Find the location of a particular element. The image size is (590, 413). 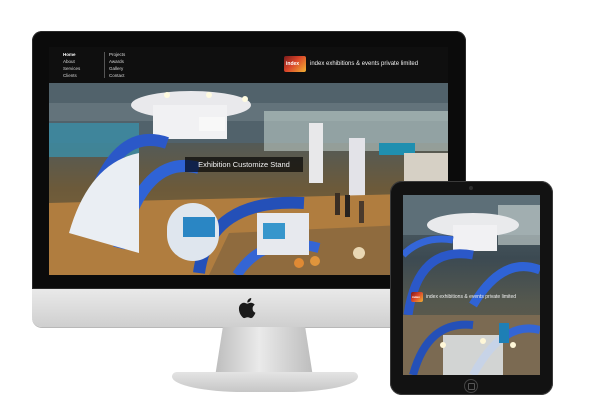

imac-stand-base is located at coordinates (265, 382).